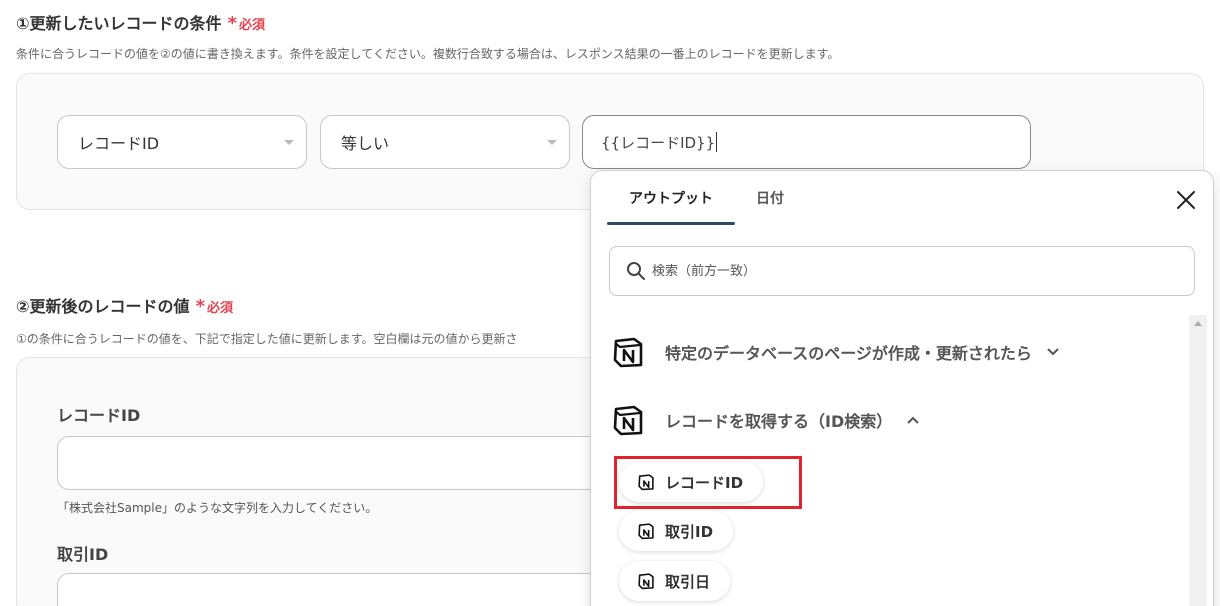  I want to click on tab-output: アウトプット, so click(671, 198).